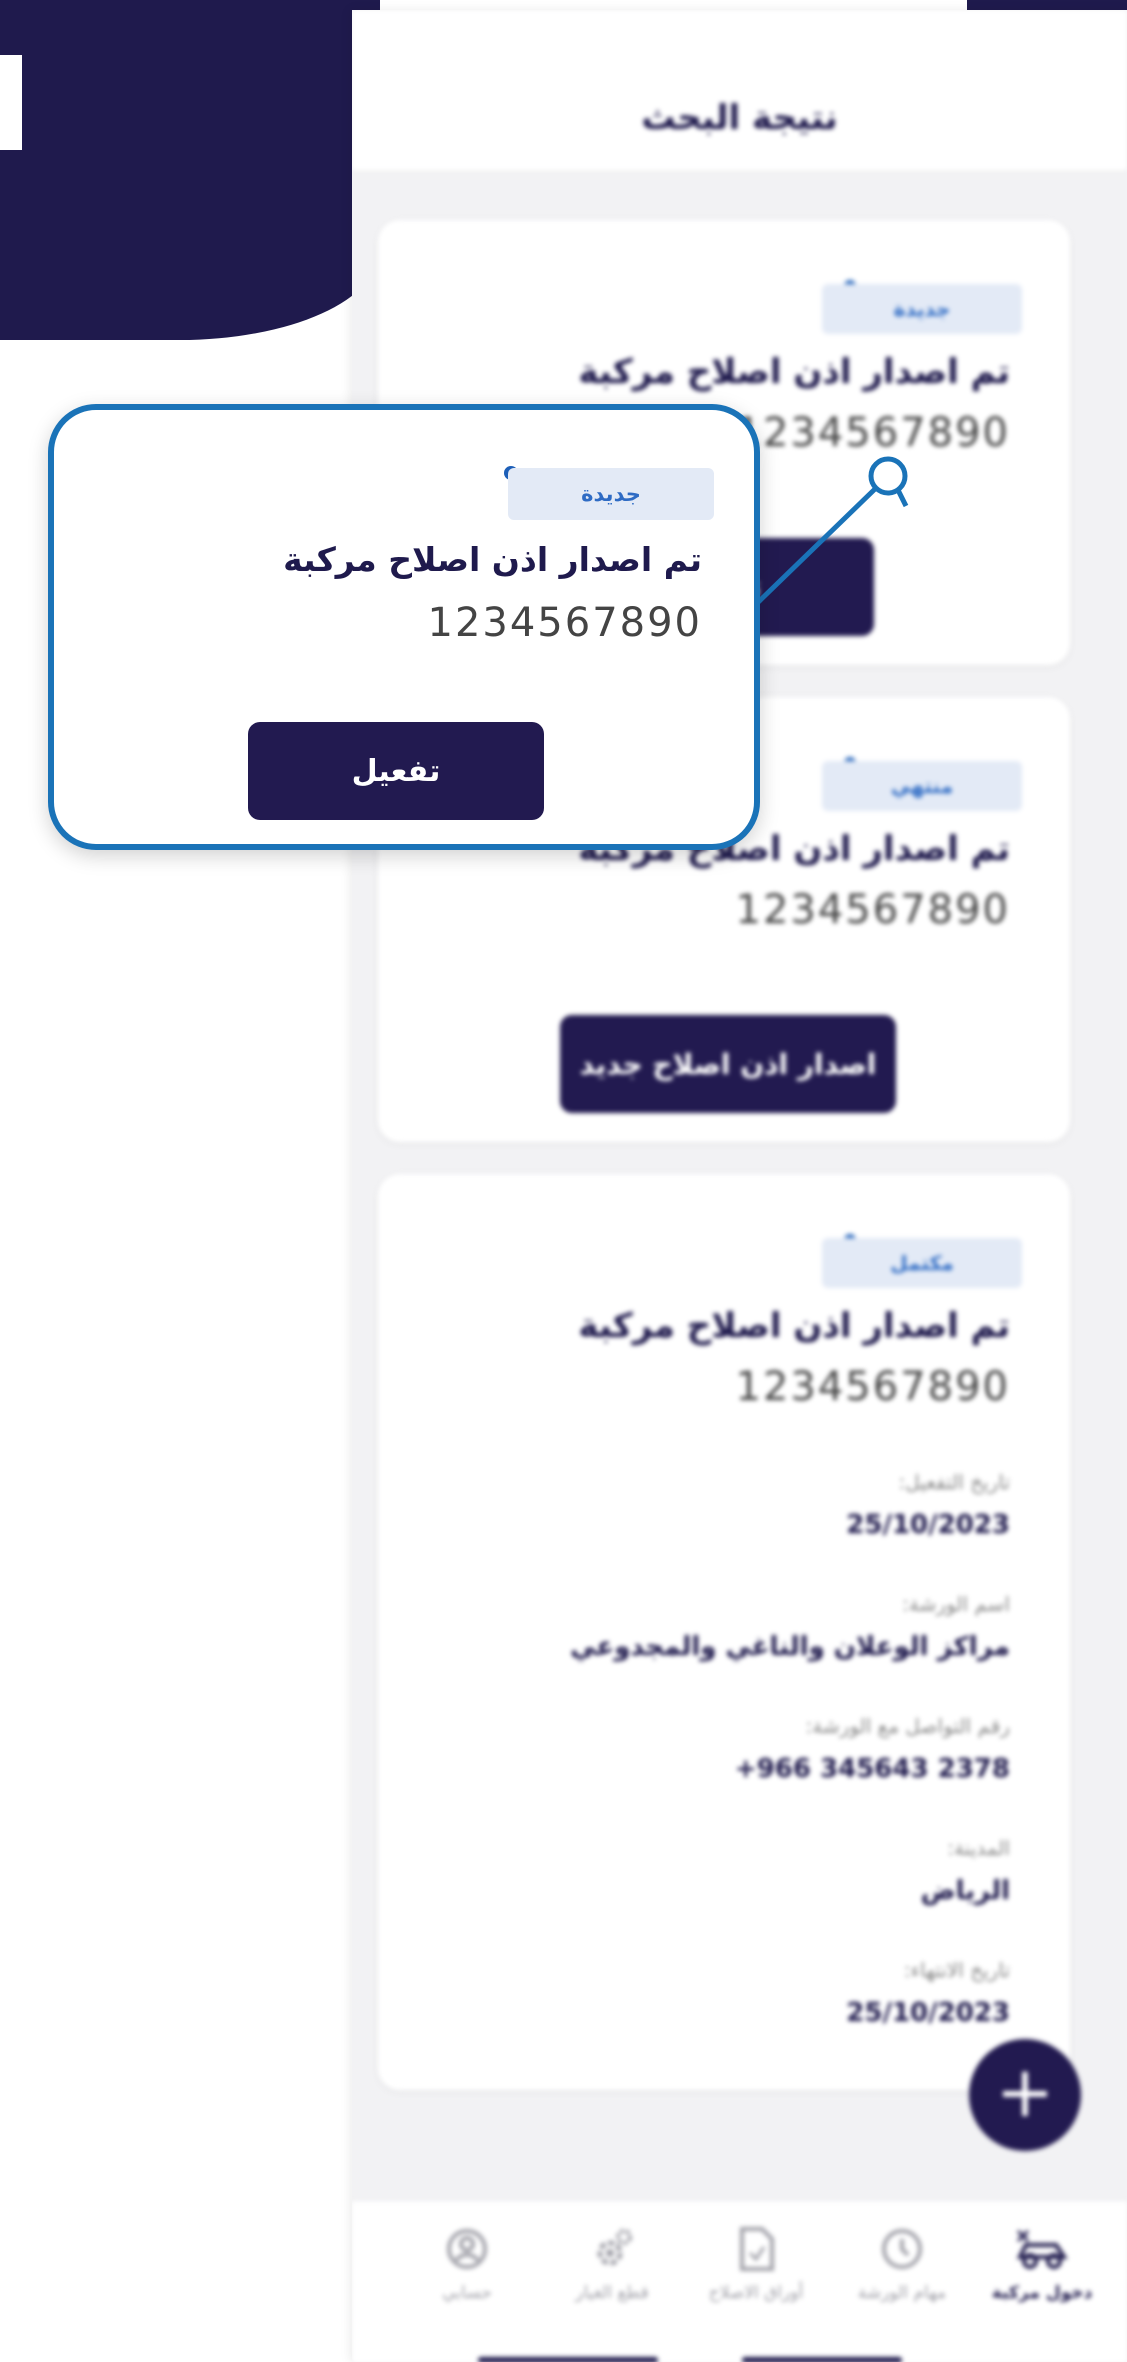  Describe the element at coordinates (907, 1726) in the screenshot. I see `workshop-phone-label: رقم التواصل مع الورشة:` at that location.